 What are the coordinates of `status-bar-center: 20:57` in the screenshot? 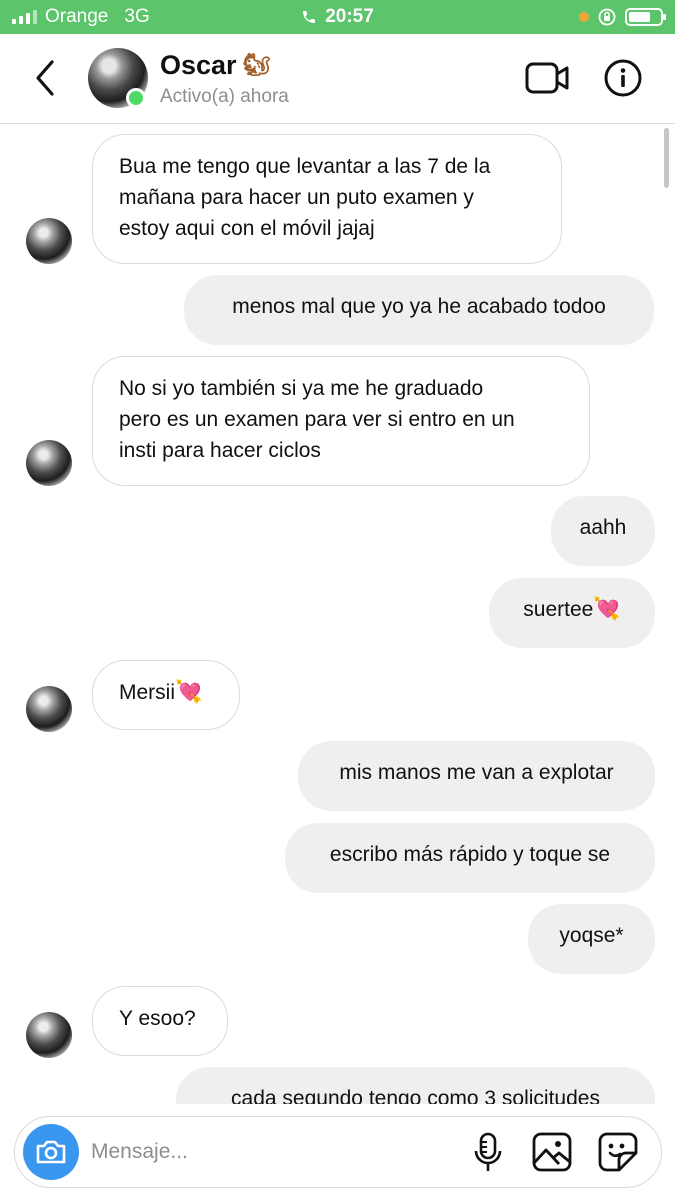 It's located at (337, 17).